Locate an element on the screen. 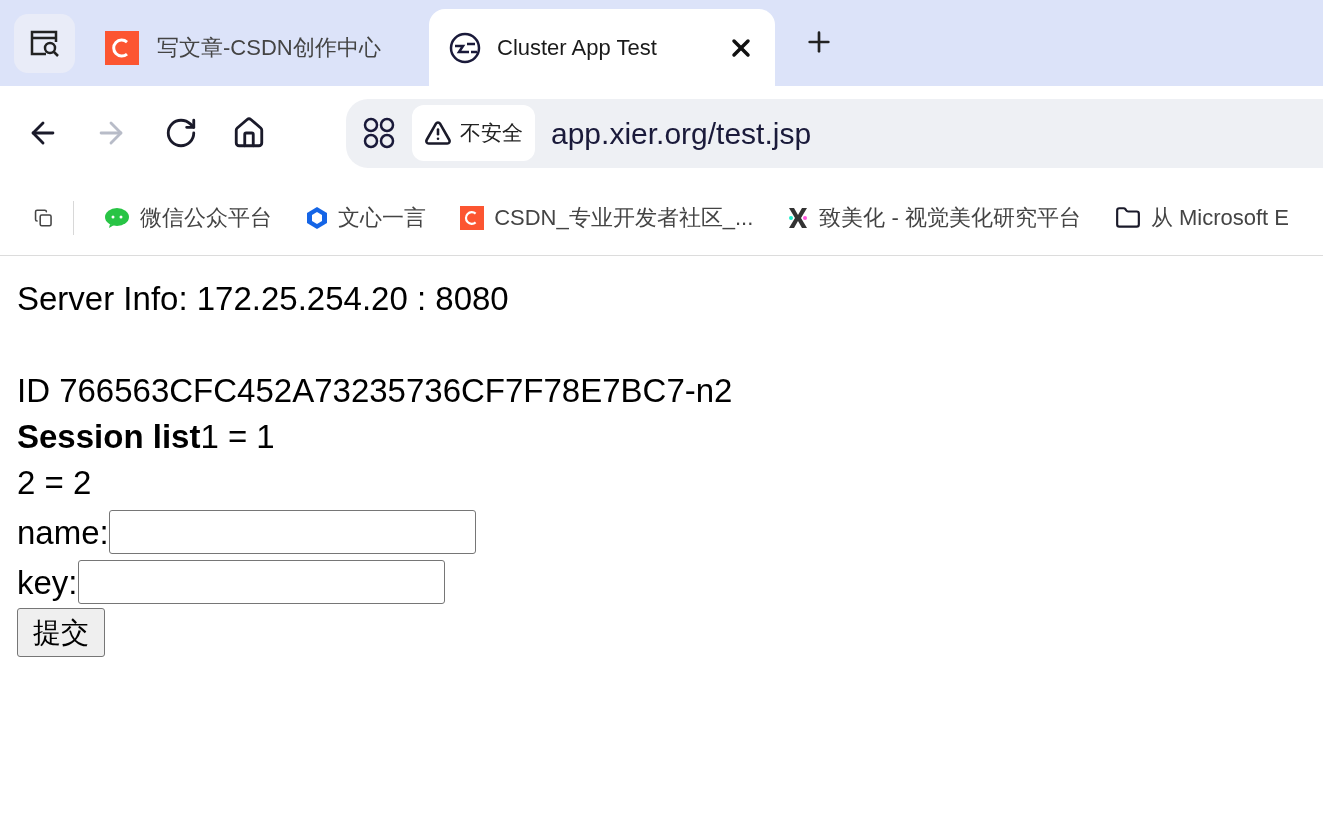 This screenshot has height=832, width=1323. server-info-text: Server Info: 172.25.254.20 : 8080 is located at coordinates (263, 299).